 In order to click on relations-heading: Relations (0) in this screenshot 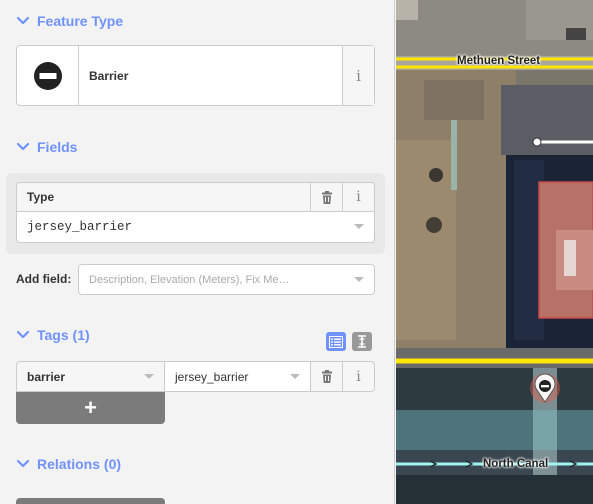, I will do `click(79, 464)`.